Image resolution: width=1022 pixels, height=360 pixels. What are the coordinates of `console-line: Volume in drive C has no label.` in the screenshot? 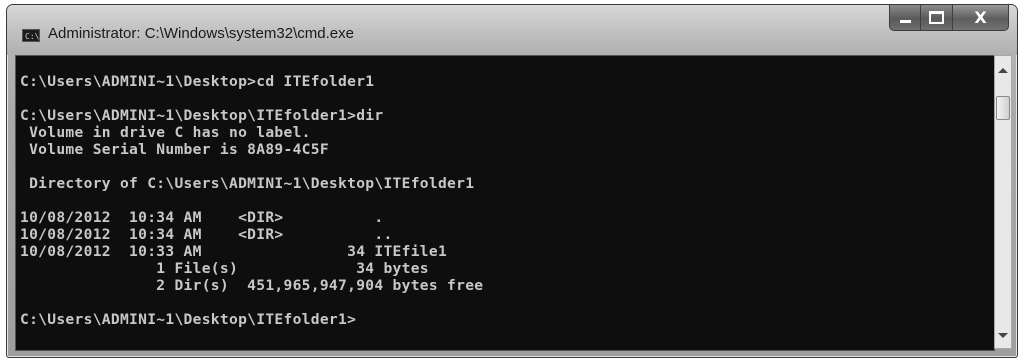 It's located at (165, 132).